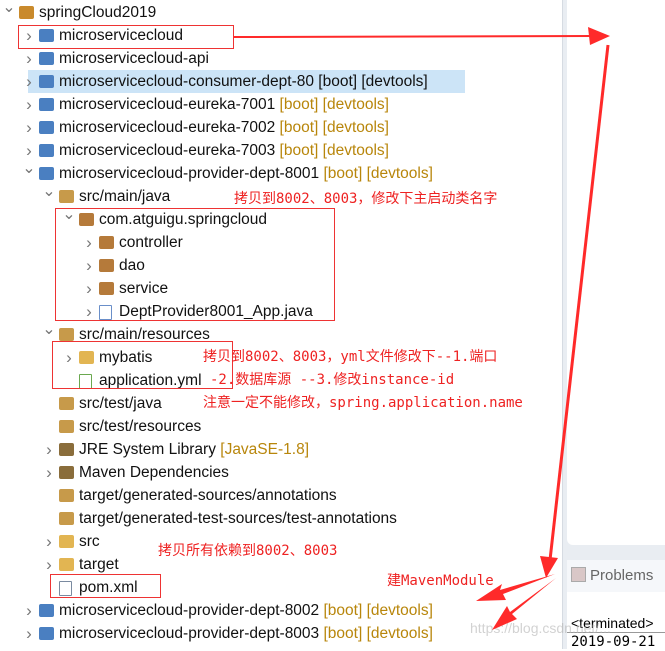 The image size is (665, 651). Describe the element at coordinates (366, 199) in the screenshot. I see `annotation-rename-main: 拷贝到8002、8003，修改下主启动类名字` at that location.